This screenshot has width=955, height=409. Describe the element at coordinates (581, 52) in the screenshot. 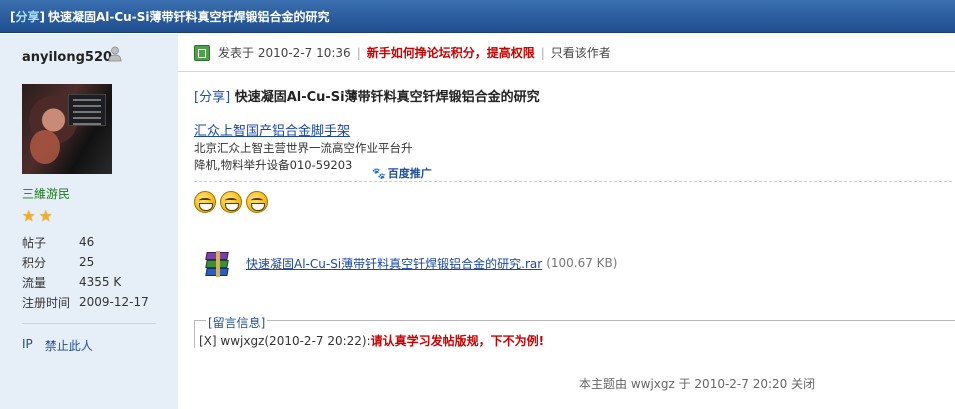

I see `only-author-link: 只看该作者` at that location.